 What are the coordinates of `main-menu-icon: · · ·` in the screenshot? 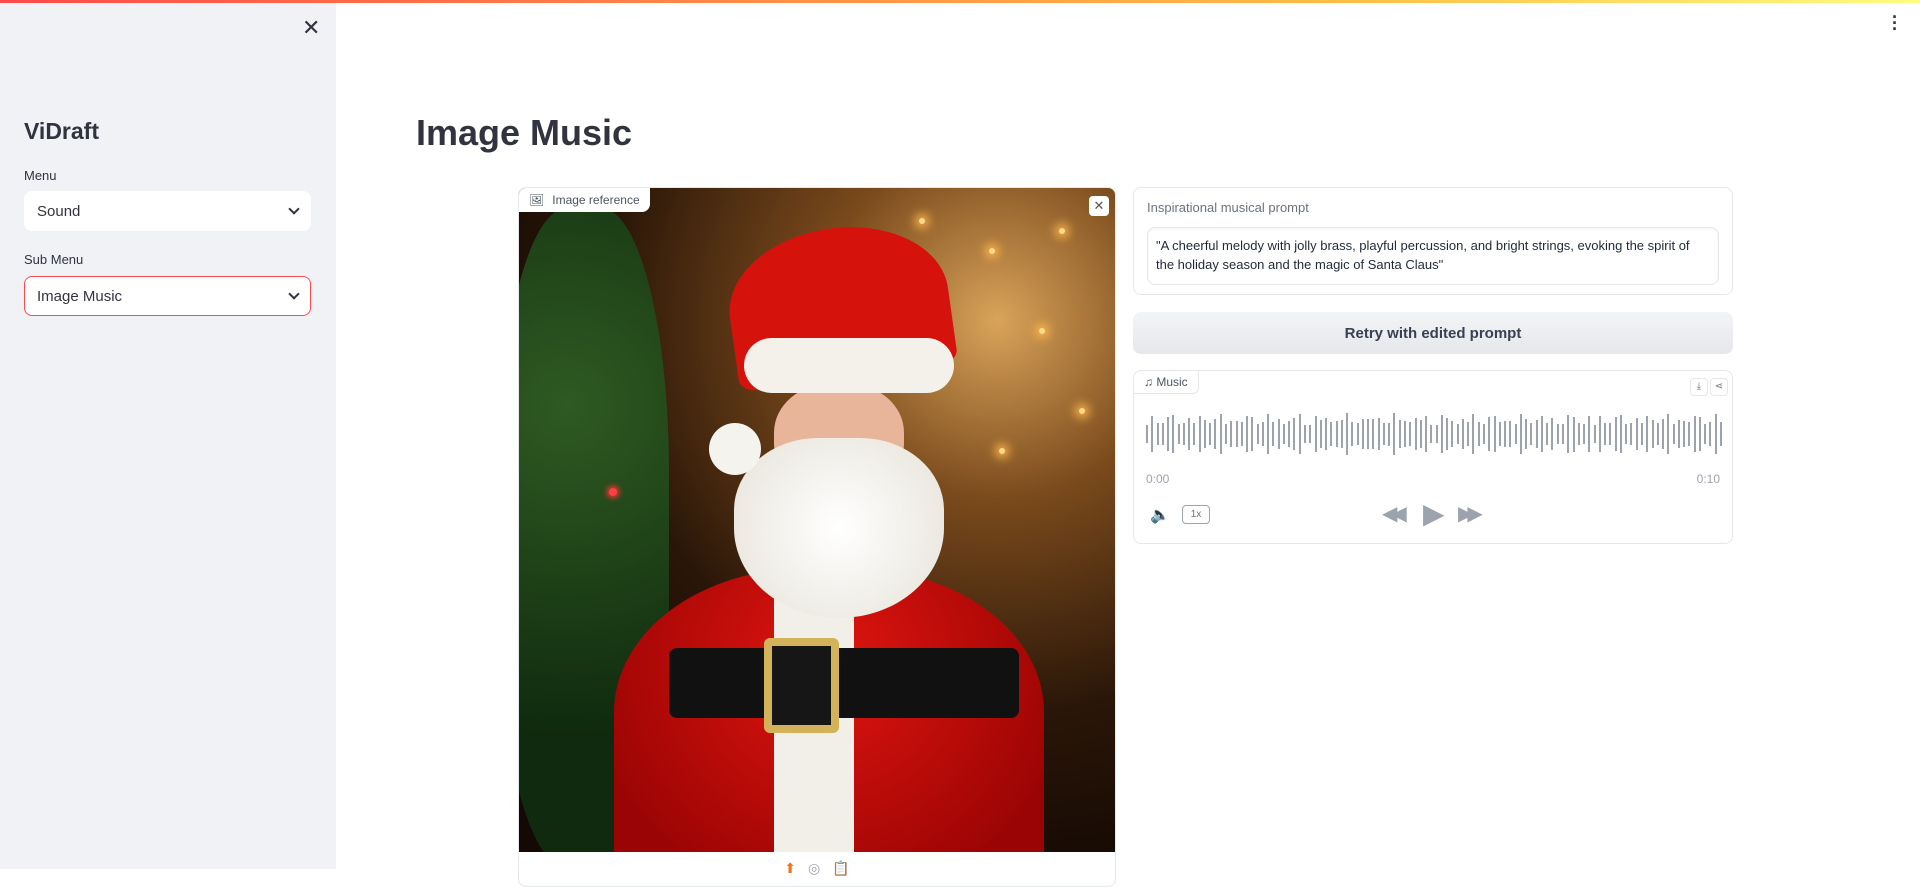 It's located at (1895, 23).